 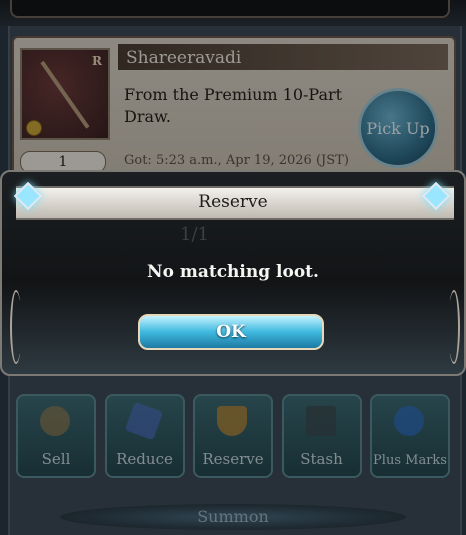 I want to click on vine-ornament-left, so click(x=16, y=327).